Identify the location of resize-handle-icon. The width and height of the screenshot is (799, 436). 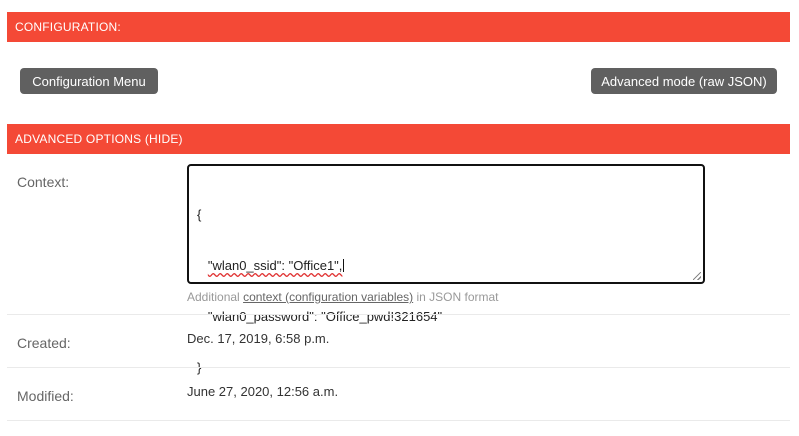
(697, 276).